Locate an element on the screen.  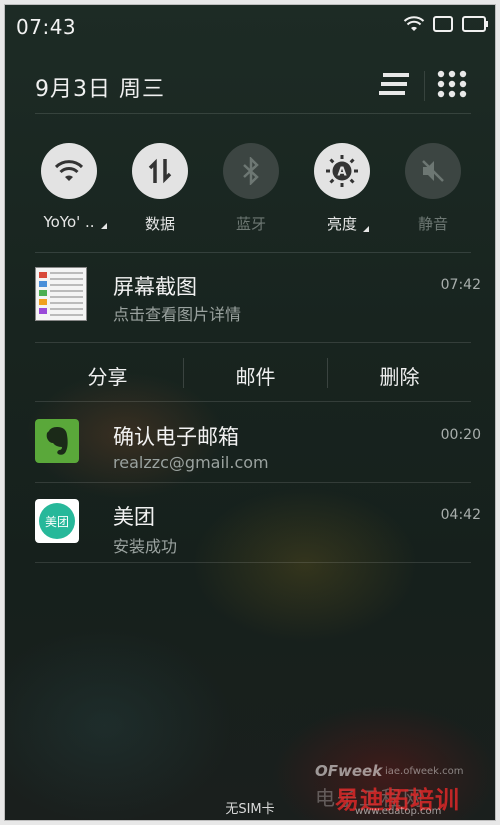
meituan-badge: 美团 is located at coordinates (57, 521).